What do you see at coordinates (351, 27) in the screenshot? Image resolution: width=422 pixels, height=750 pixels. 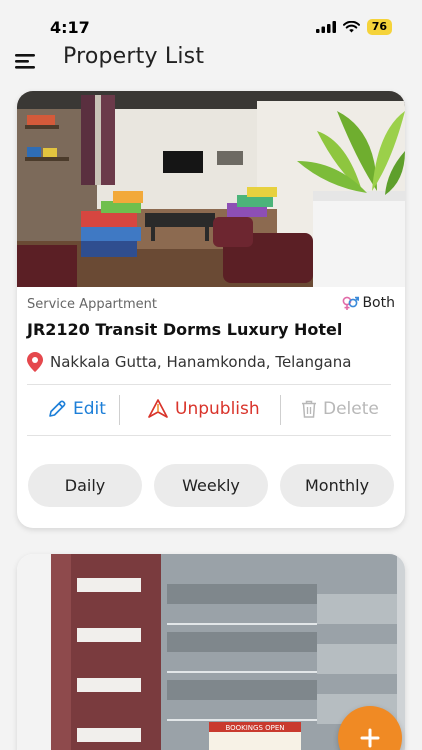 I see `wifi-icon` at bounding box center [351, 27].